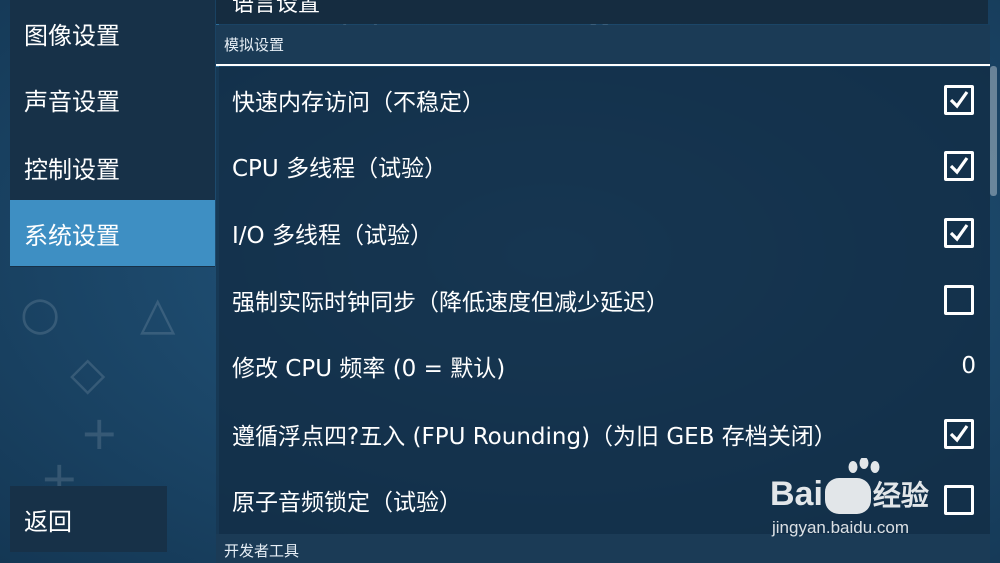  What do you see at coordinates (603, 166) in the screenshot?
I see `setting-cpu-multithread: CPU 多线程（试验）` at bounding box center [603, 166].